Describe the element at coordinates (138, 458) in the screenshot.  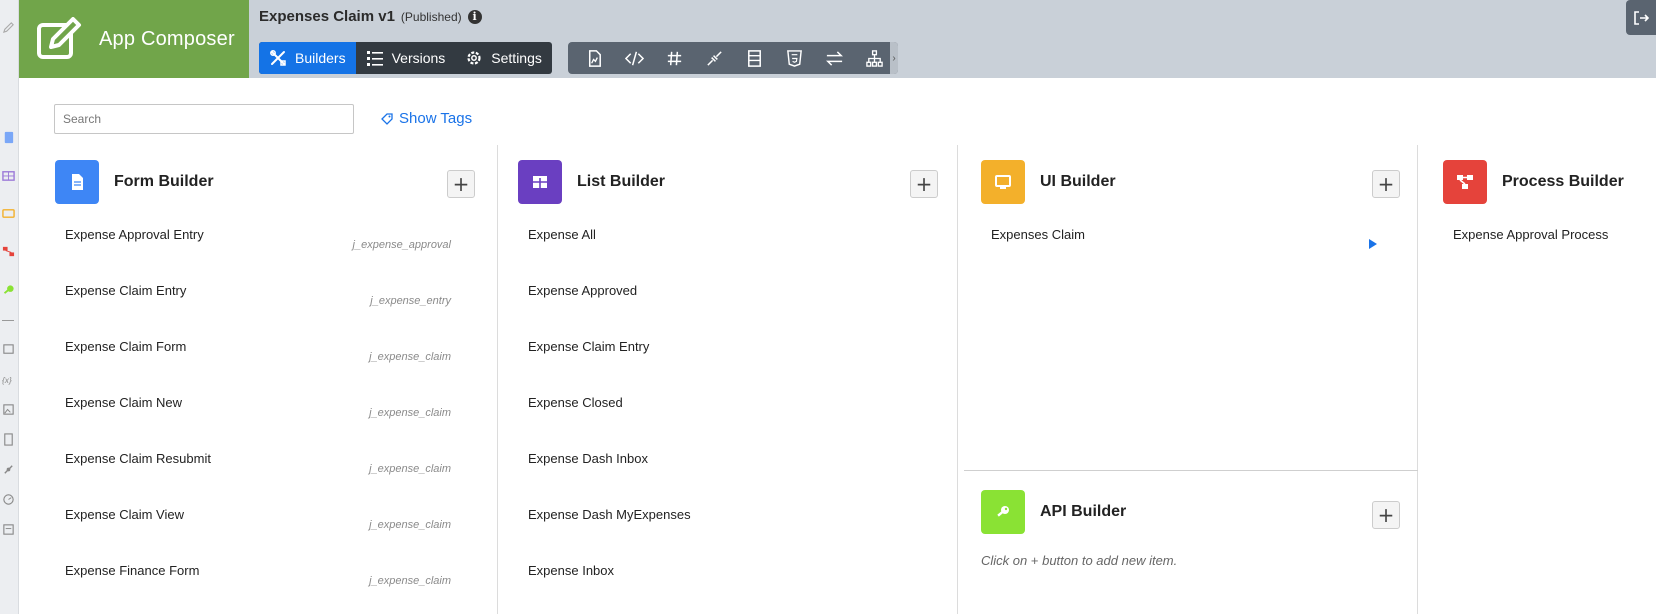
I see `list-item: Expense Claim Resubmit` at that location.